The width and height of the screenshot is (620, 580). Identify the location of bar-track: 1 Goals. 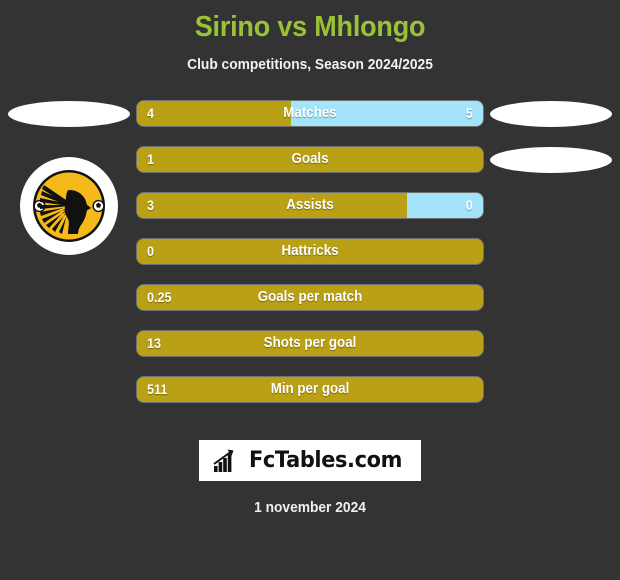
(310, 159).